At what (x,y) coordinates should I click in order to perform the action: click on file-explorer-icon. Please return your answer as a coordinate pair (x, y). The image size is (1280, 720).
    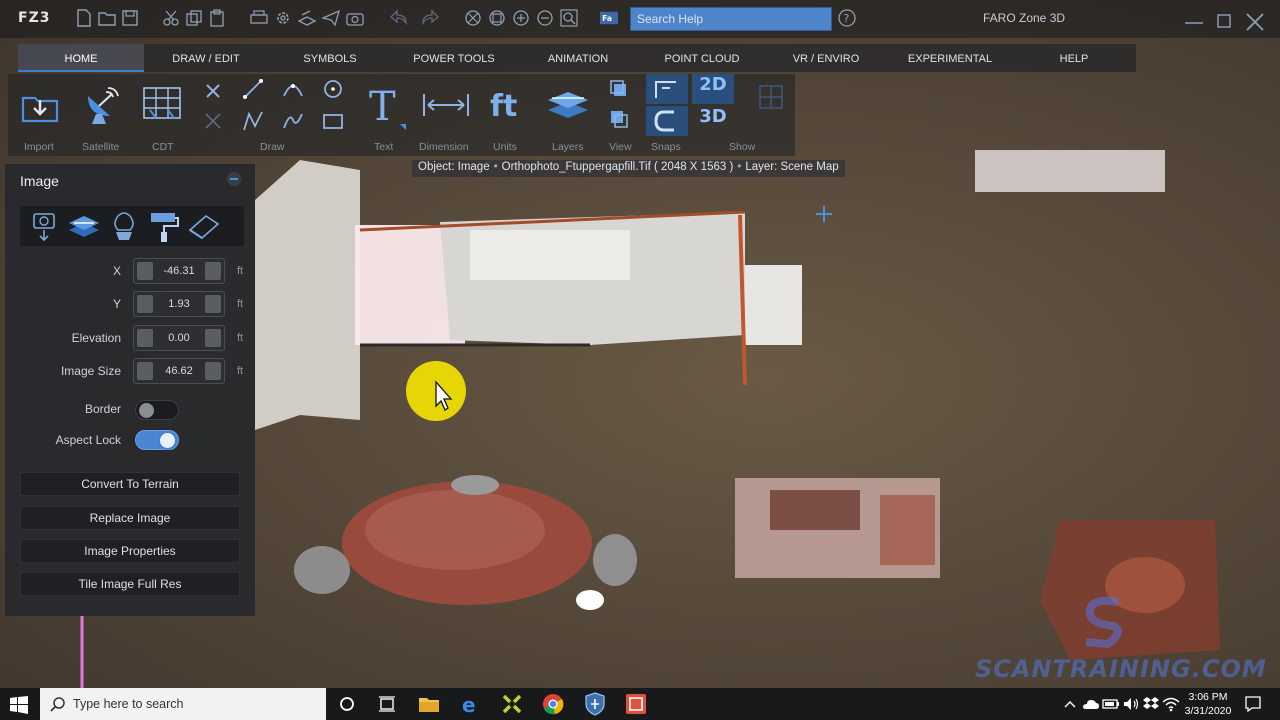
    Looking at the image, I should click on (429, 704).